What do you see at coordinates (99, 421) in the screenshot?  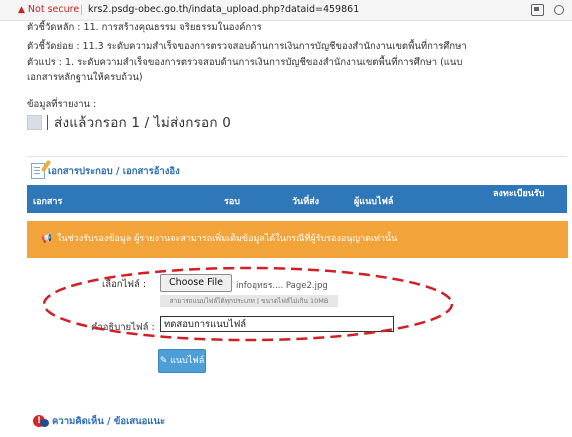 I see `comments-section-title: ! ความคิดเห็น / ข้อเสนอแนะ` at bounding box center [99, 421].